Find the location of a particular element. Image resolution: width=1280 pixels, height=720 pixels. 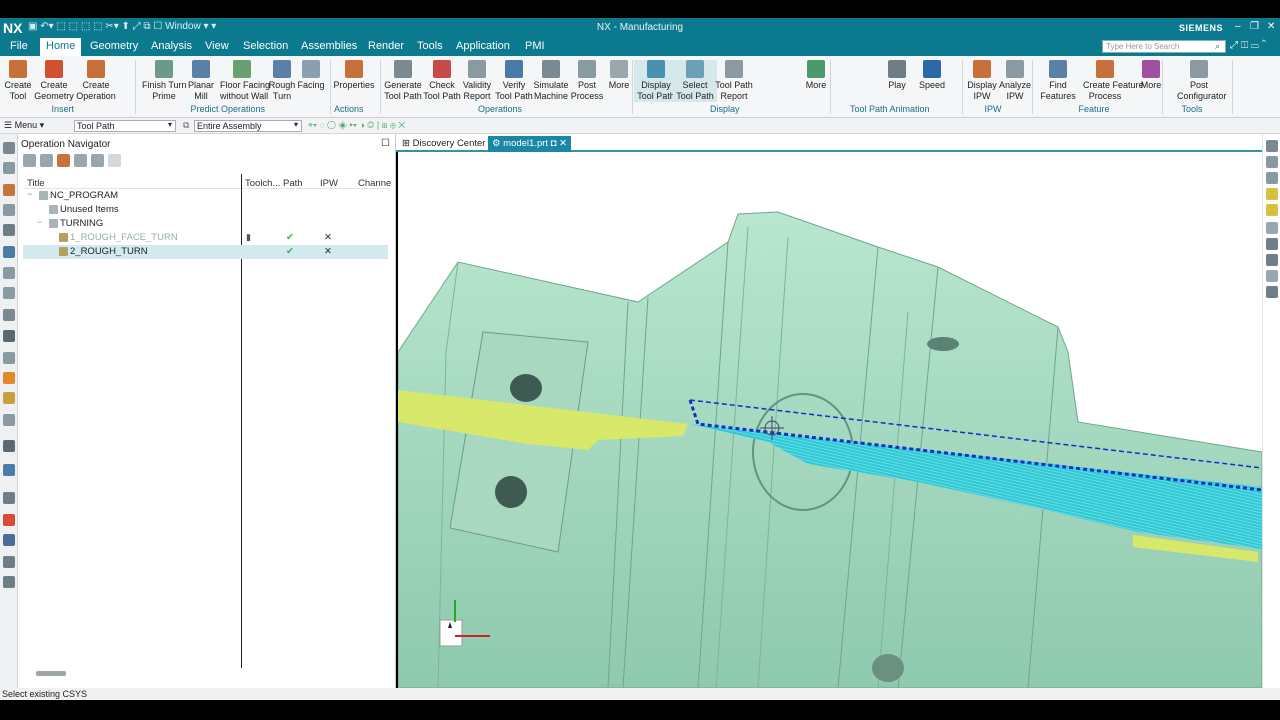

menu-tab-analysis: Analysis is located at coordinates (171, 46).